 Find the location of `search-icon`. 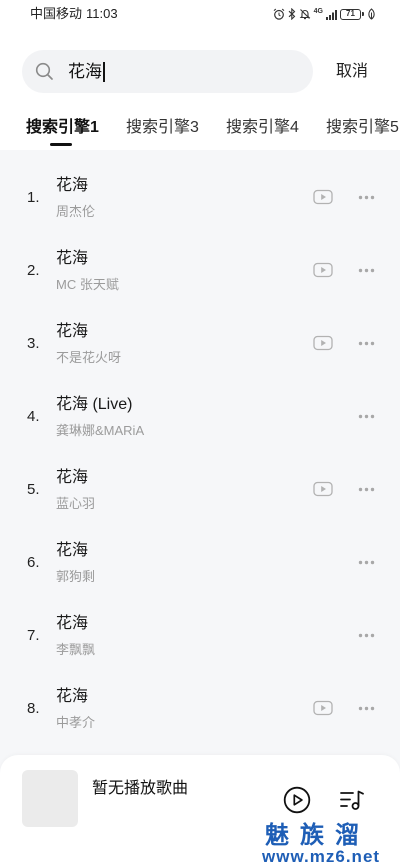

search-icon is located at coordinates (44, 71).